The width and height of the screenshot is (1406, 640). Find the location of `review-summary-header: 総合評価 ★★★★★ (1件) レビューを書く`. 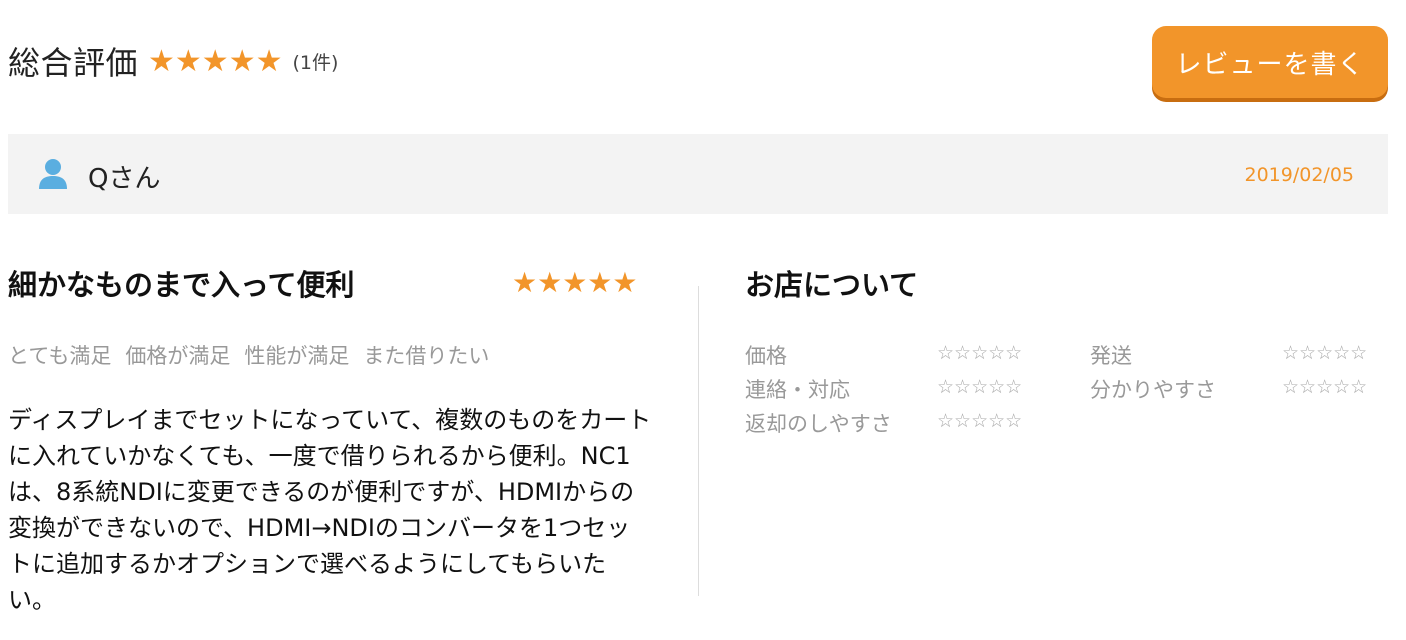

review-summary-header: 総合評価 ★★★★★ (1件) レビューを書く is located at coordinates (698, 62).